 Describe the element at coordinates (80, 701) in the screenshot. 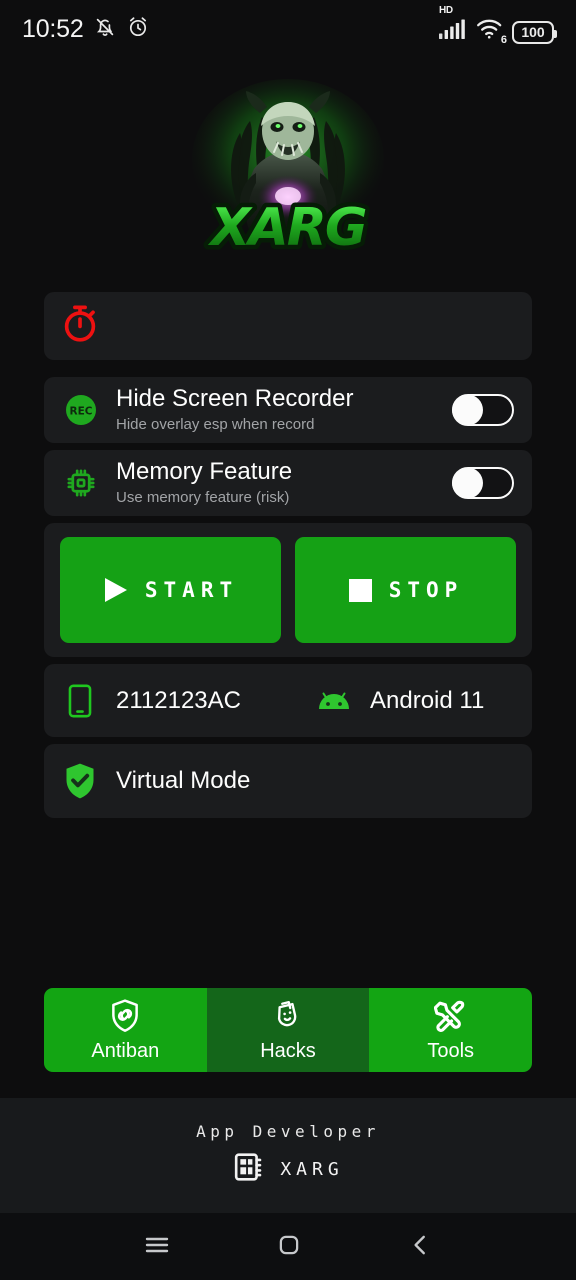

I see `smartphone-icon` at that location.